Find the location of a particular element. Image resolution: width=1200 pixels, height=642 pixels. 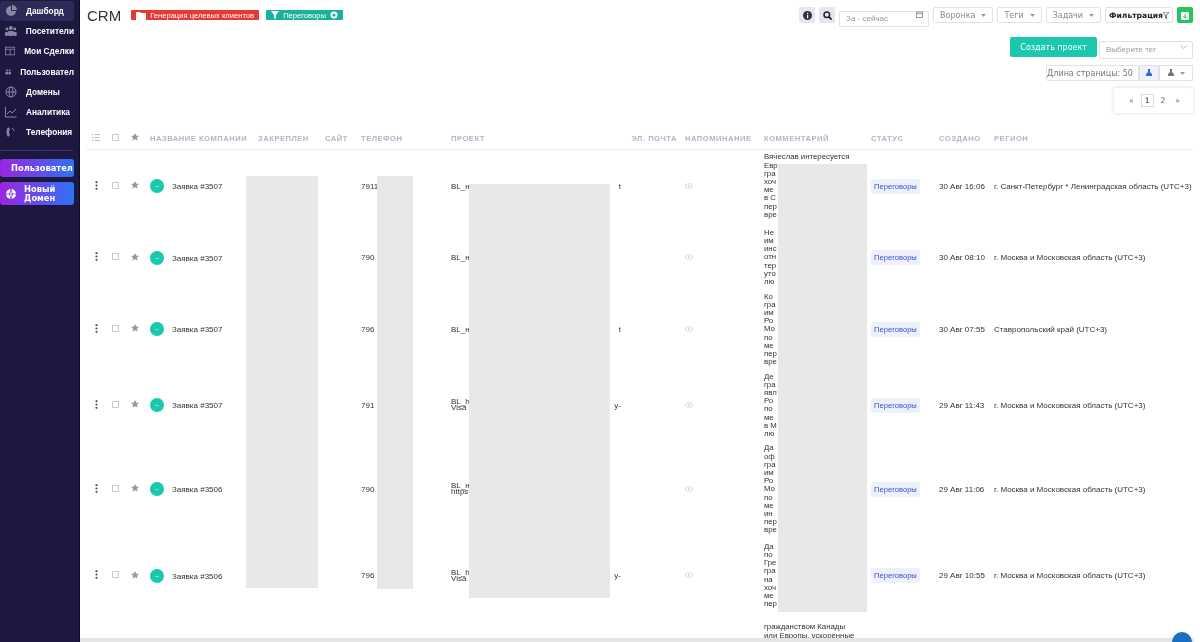

dropdown: Задачи is located at coordinates (1073, 15).